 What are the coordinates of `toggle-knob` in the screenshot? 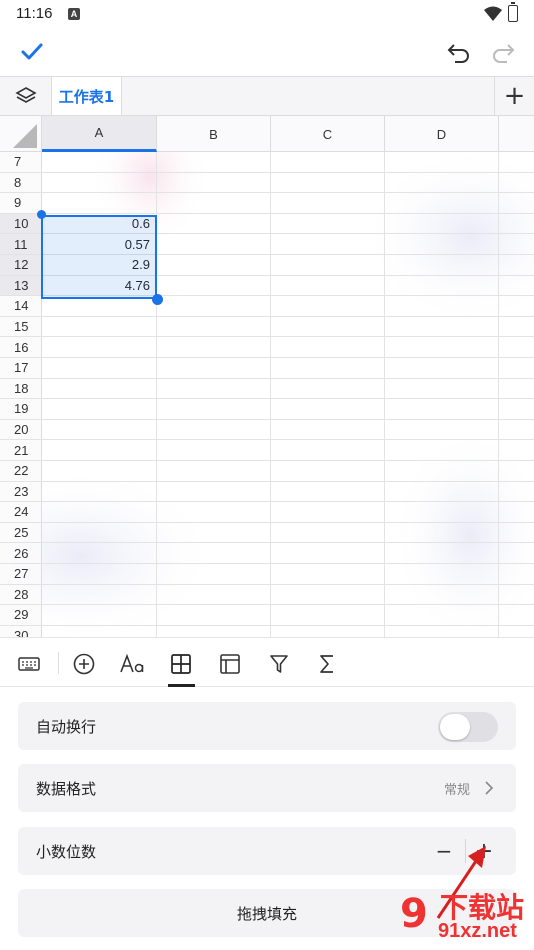 It's located at (455, 727).